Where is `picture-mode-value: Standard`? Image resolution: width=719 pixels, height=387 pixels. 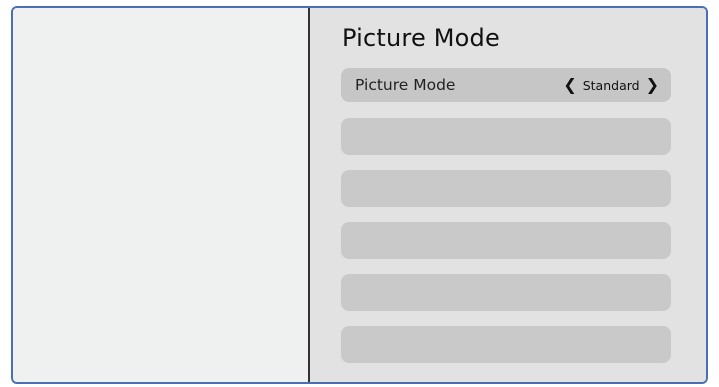 picture-mode-value: Standard is located at coordinates (611, 85).